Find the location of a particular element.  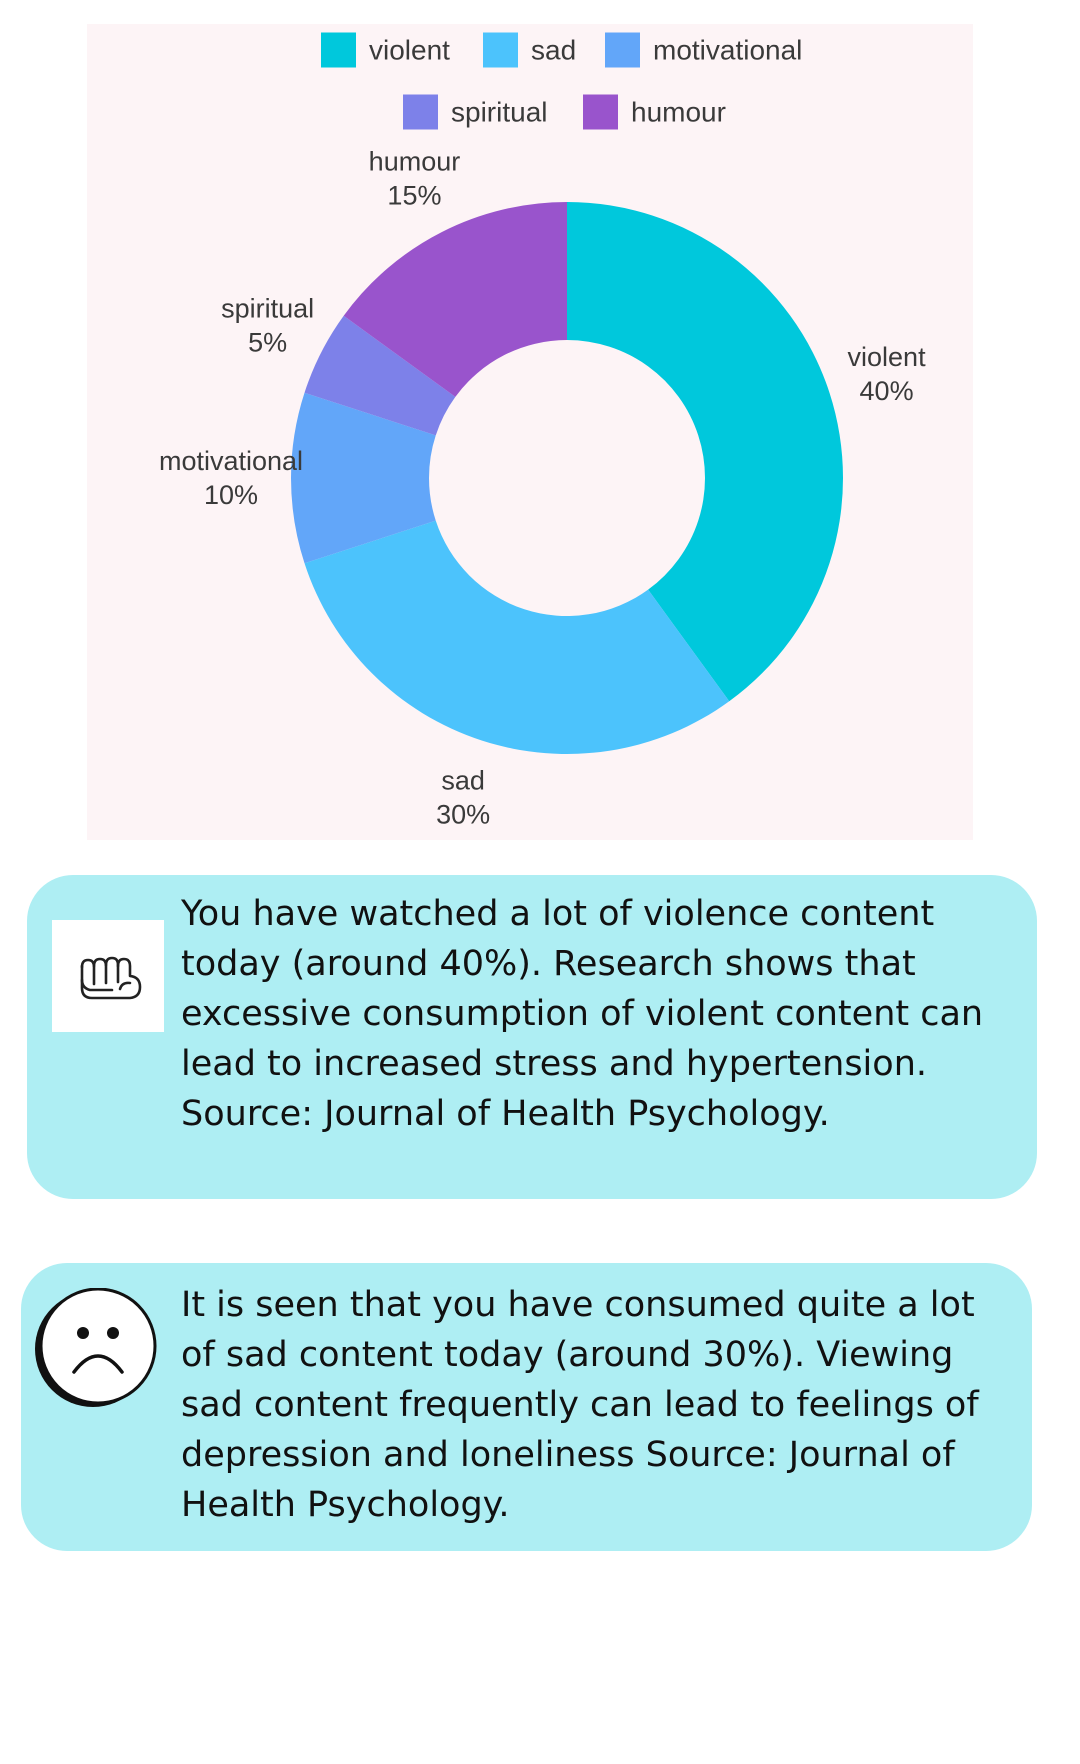

slice-value-spiritual: 5% is located at coordinates (267, 342).